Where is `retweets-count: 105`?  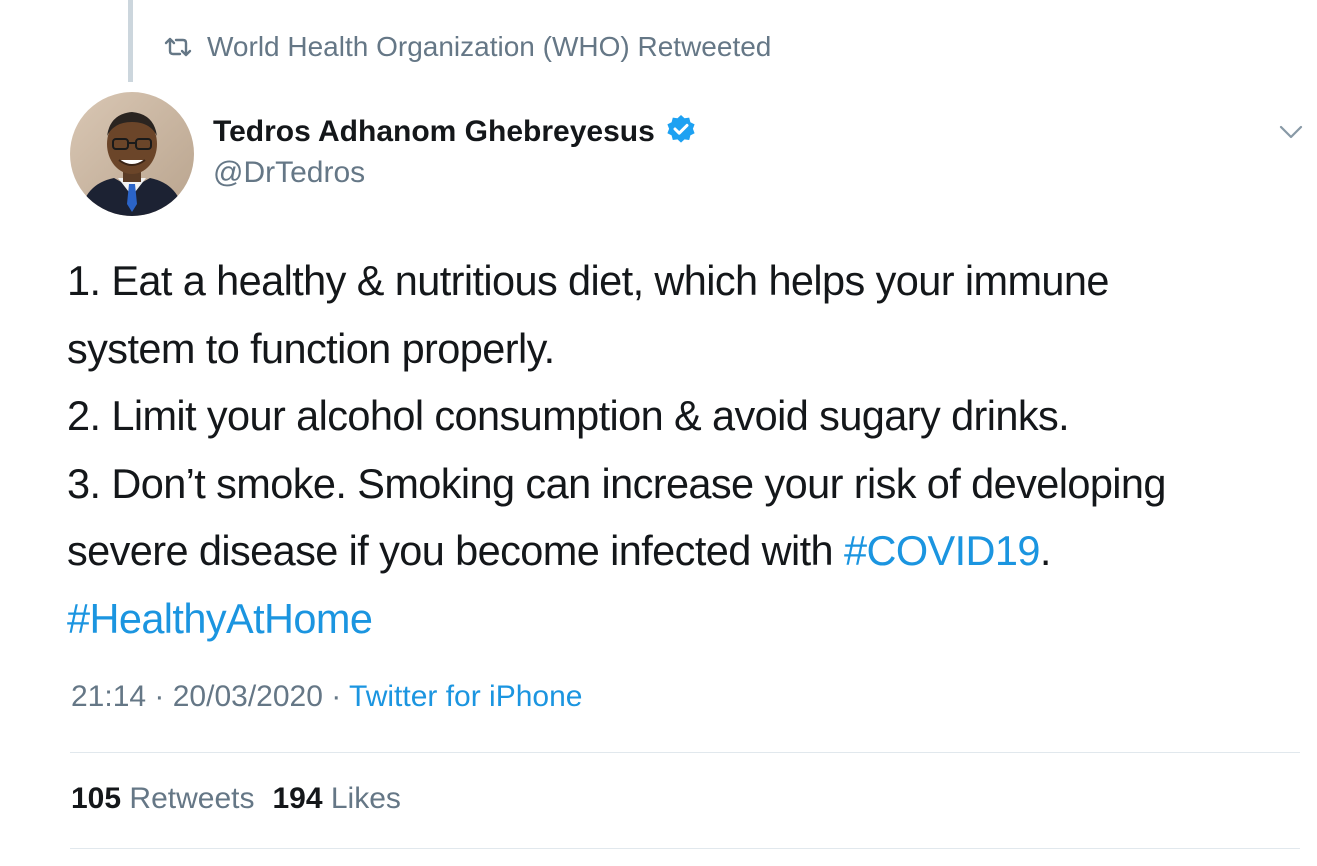
retweets-count: 105 is located at coordinates (96, 798).